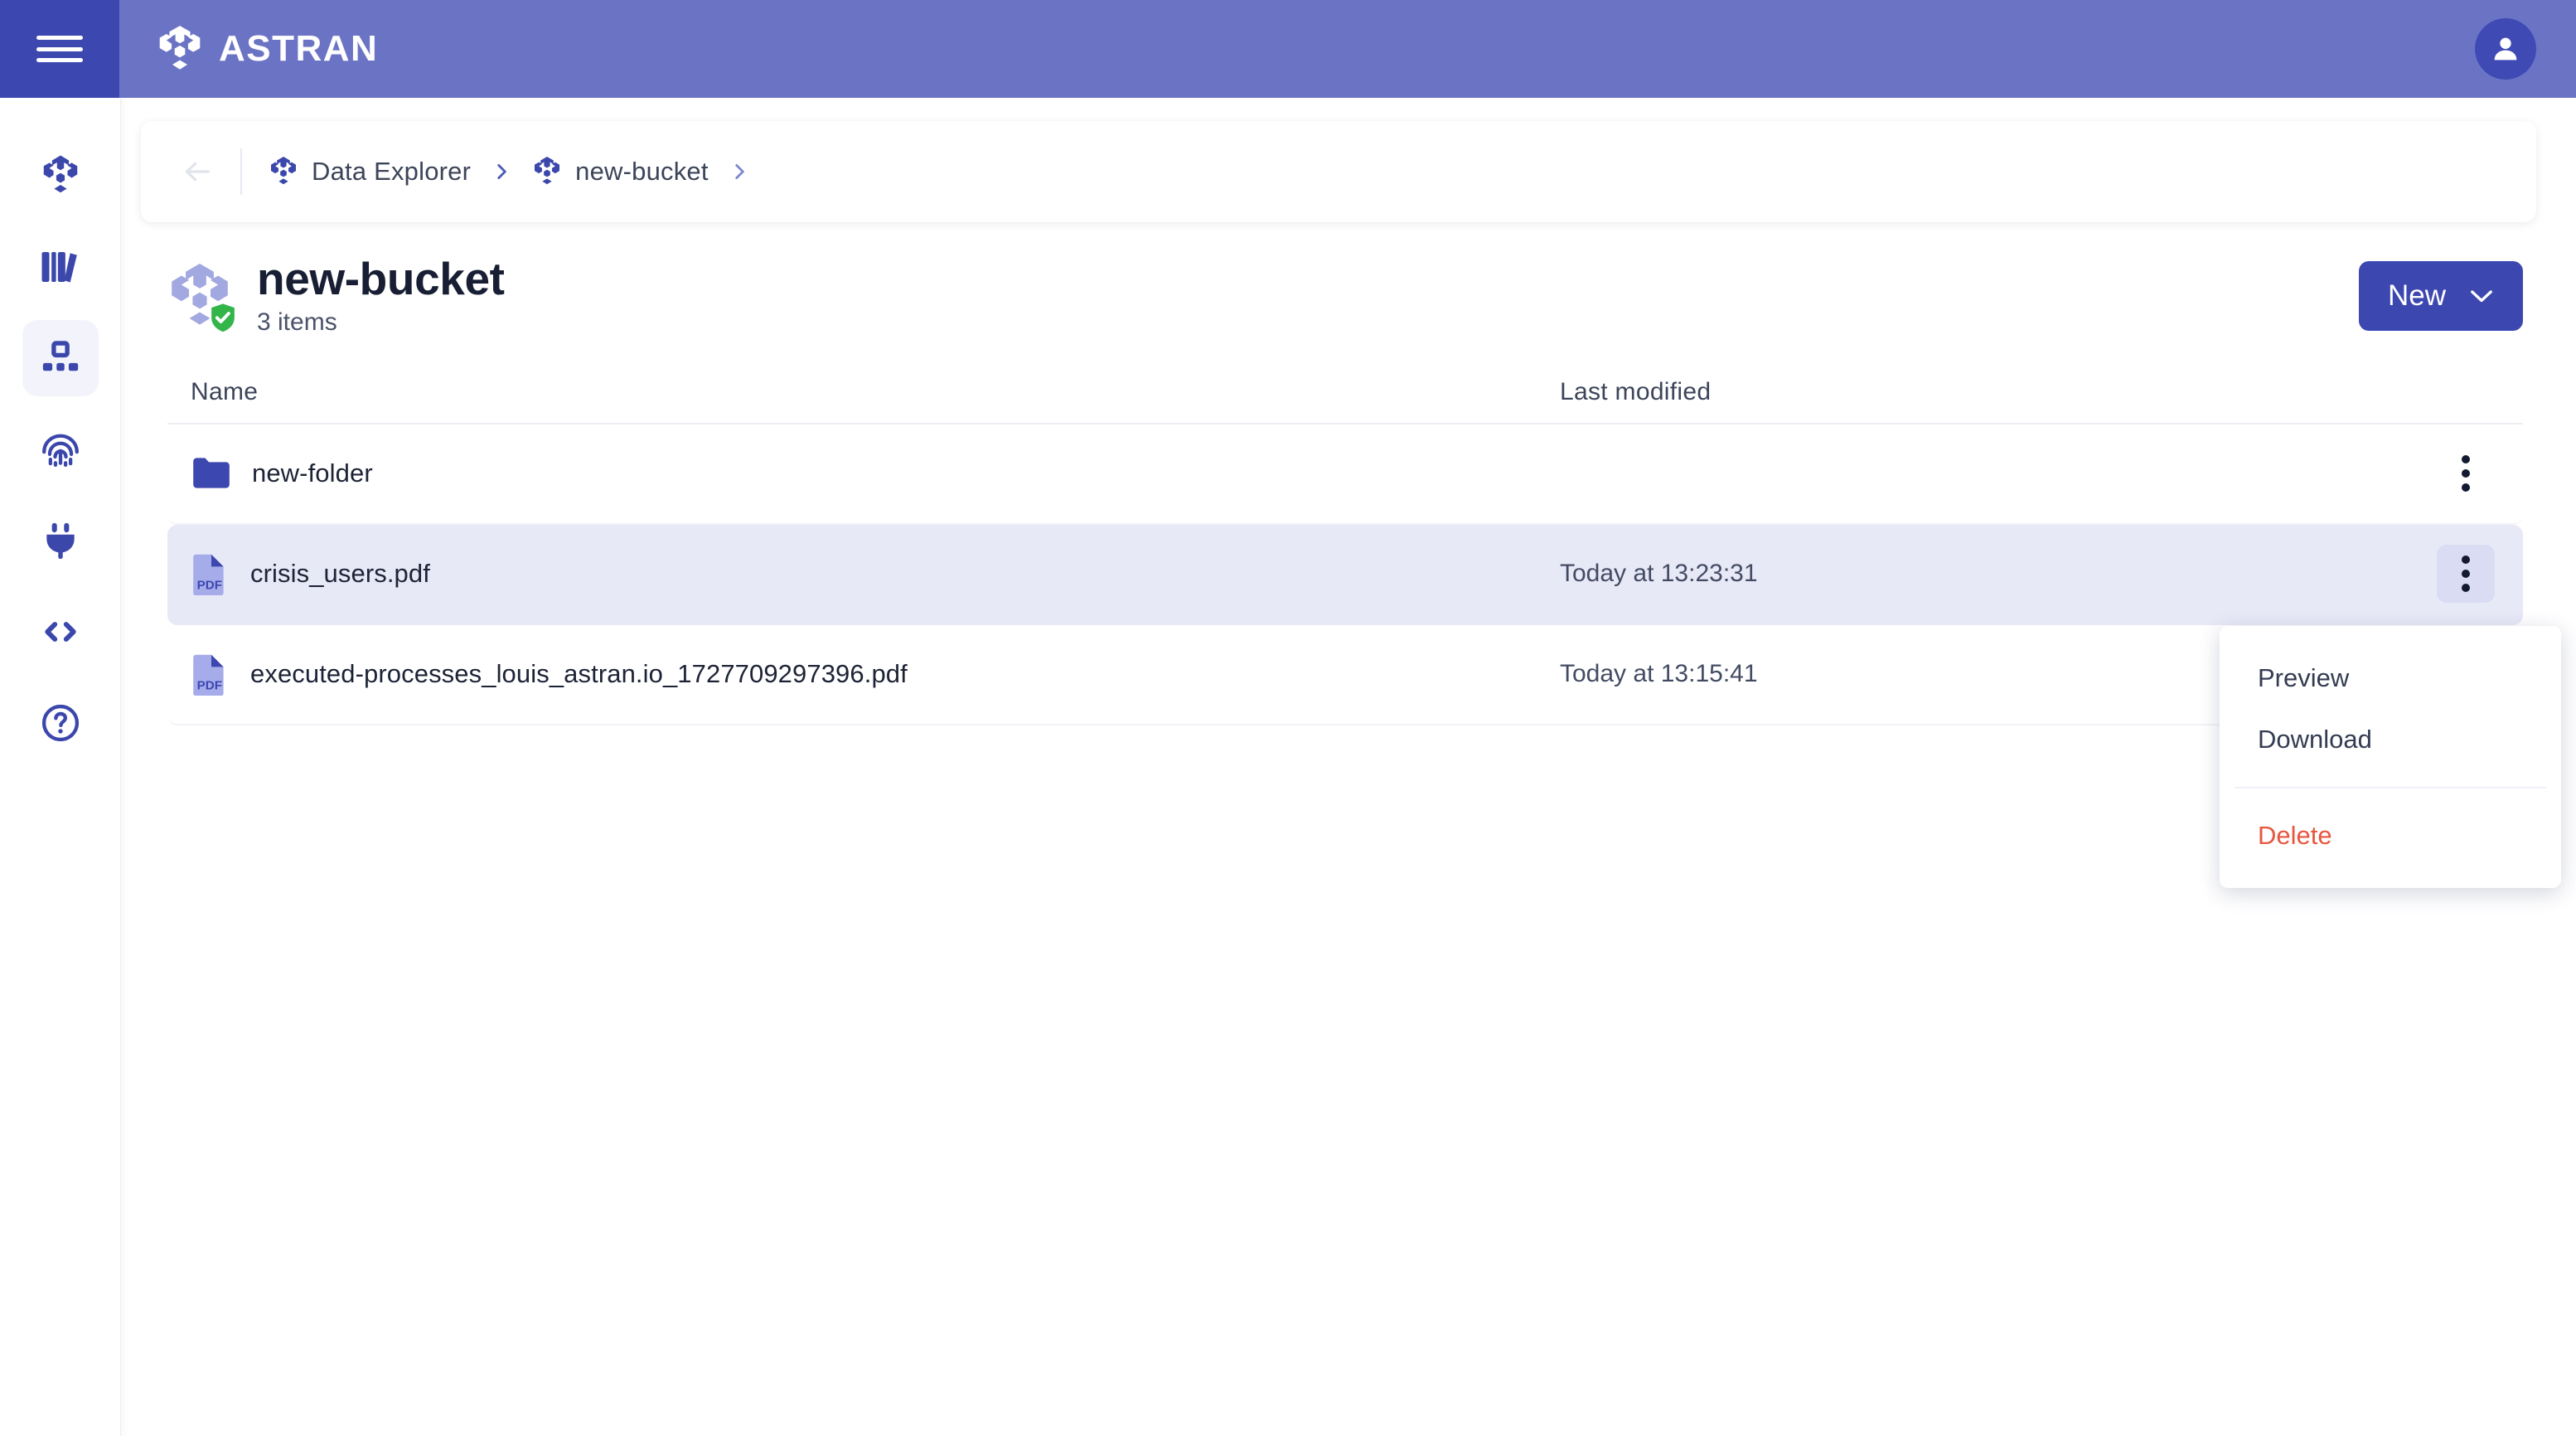 The width and height of the screenshot is (2576, 1436). I want to click on menu-item-download: Download, so click(2390, 739).